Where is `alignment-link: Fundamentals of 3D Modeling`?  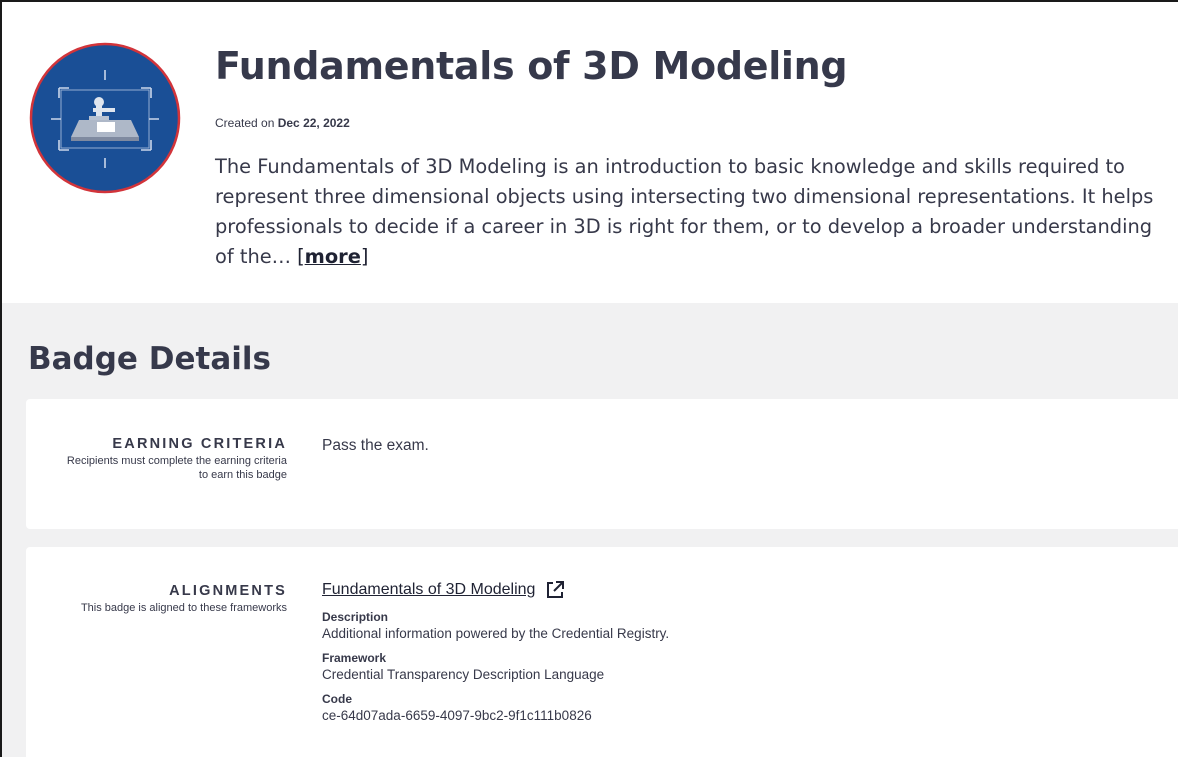
alignment-link: Fundamentals of 3D Modeling is located at coordinates (443, 590).